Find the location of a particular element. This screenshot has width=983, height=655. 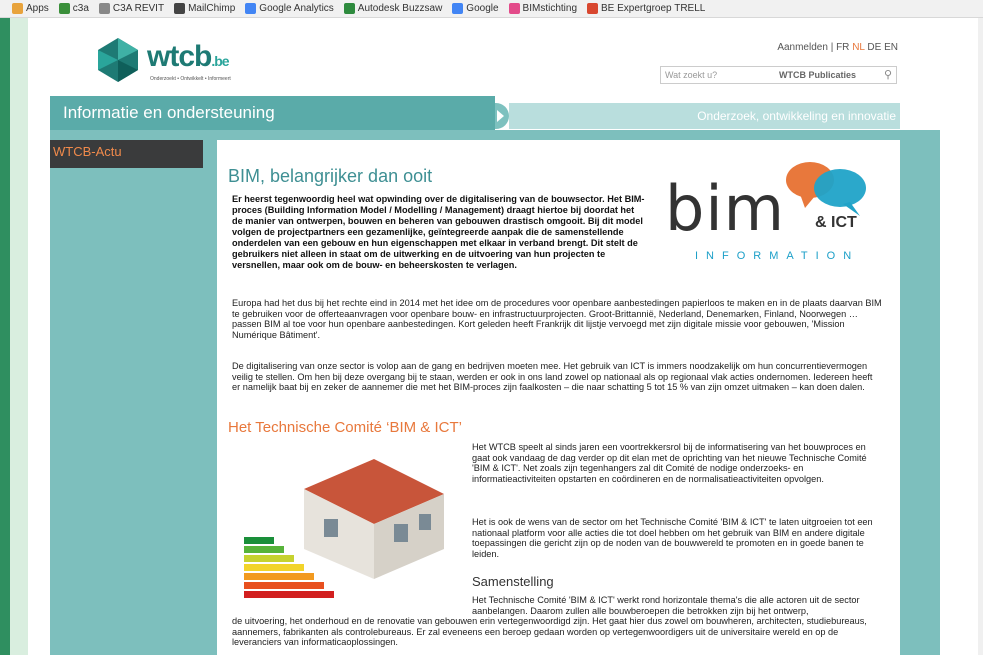

search-scope: WTCB Publicaties is located at coordinates (817, 75).